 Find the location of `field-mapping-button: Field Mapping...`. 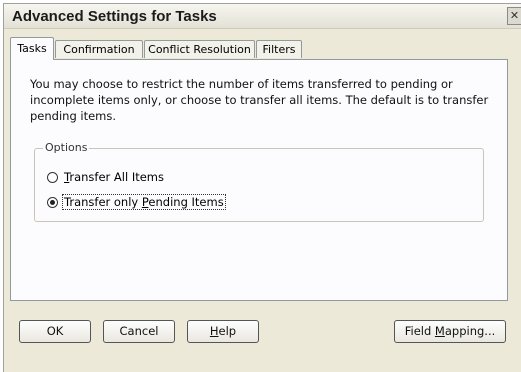

field-mapping-button: Field Mapping... is located at coordinates (450, 331).